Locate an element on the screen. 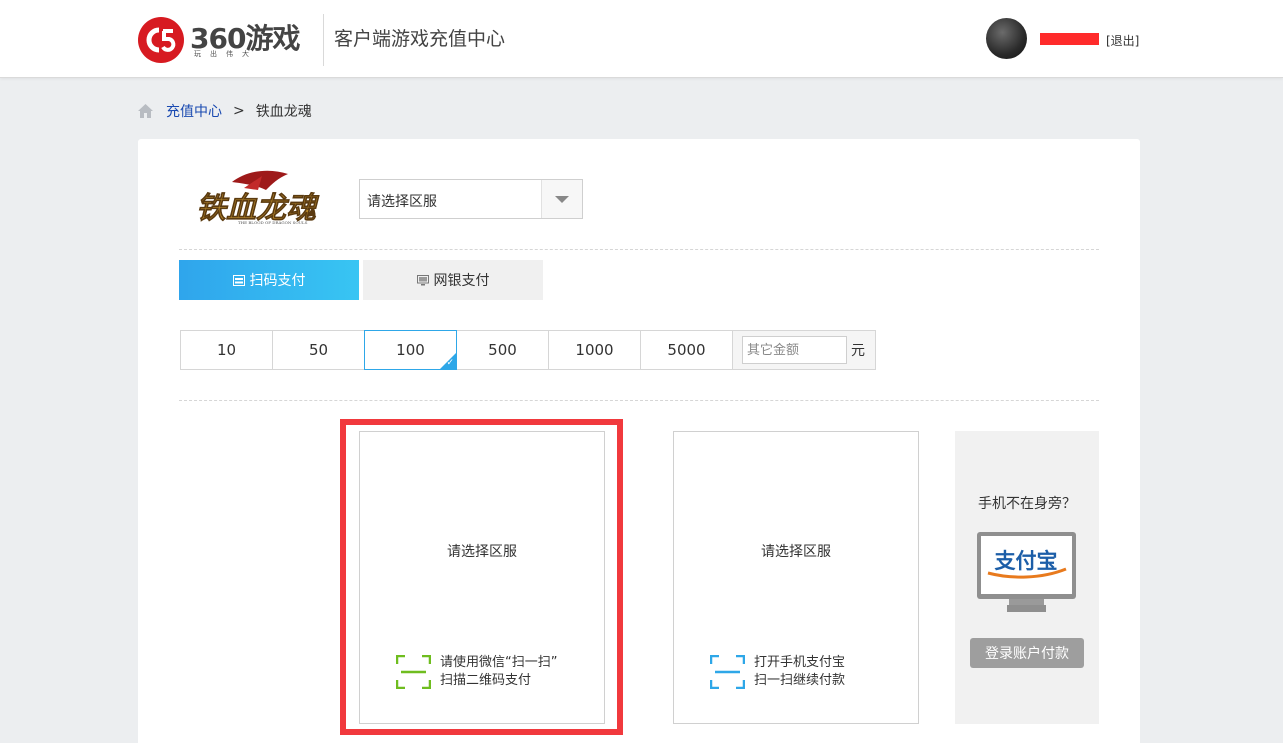  checkmark-icon: ✓ is located at coordinates (450, 363).